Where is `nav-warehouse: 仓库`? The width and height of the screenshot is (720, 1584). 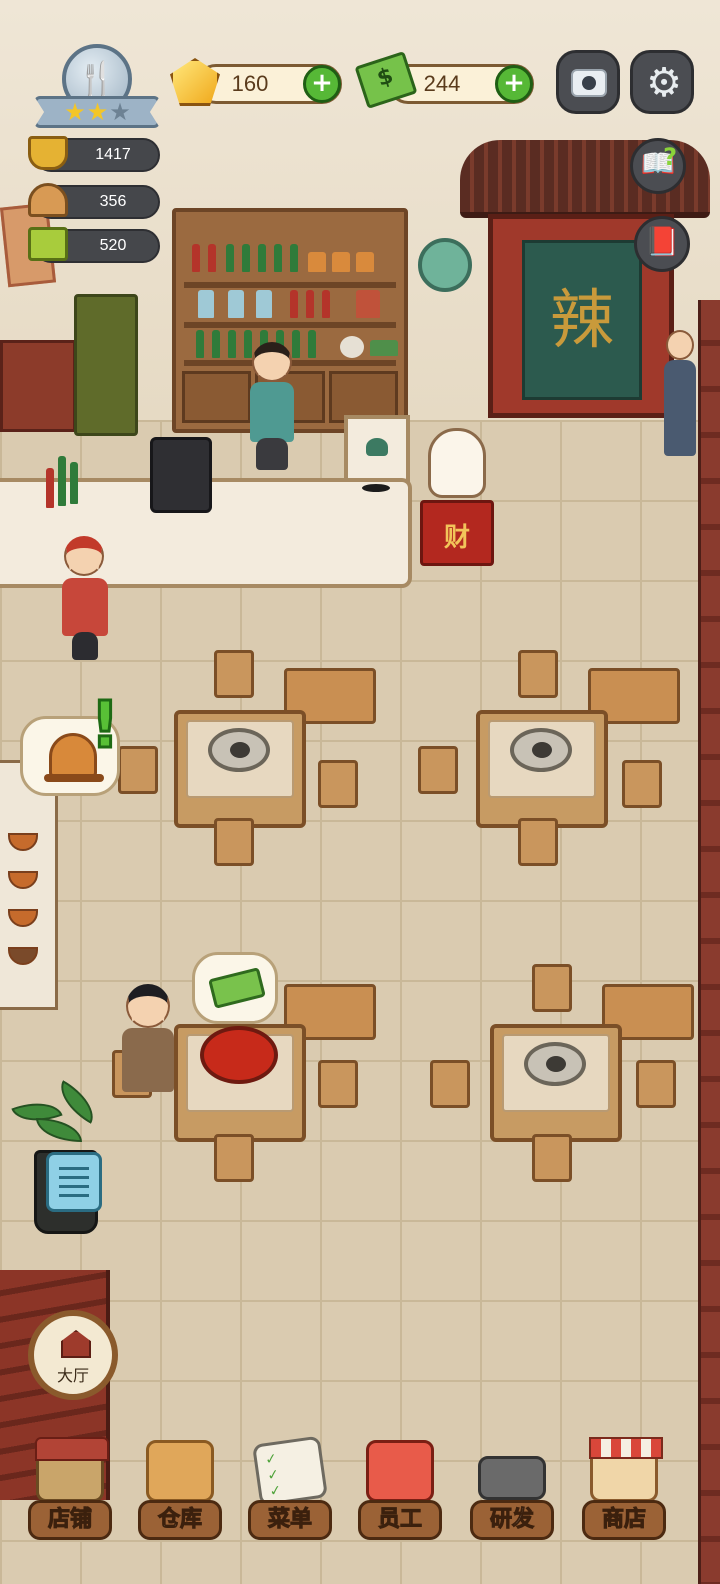 nav-warehouse: 仓库 is located at coordinates (180, 1480).